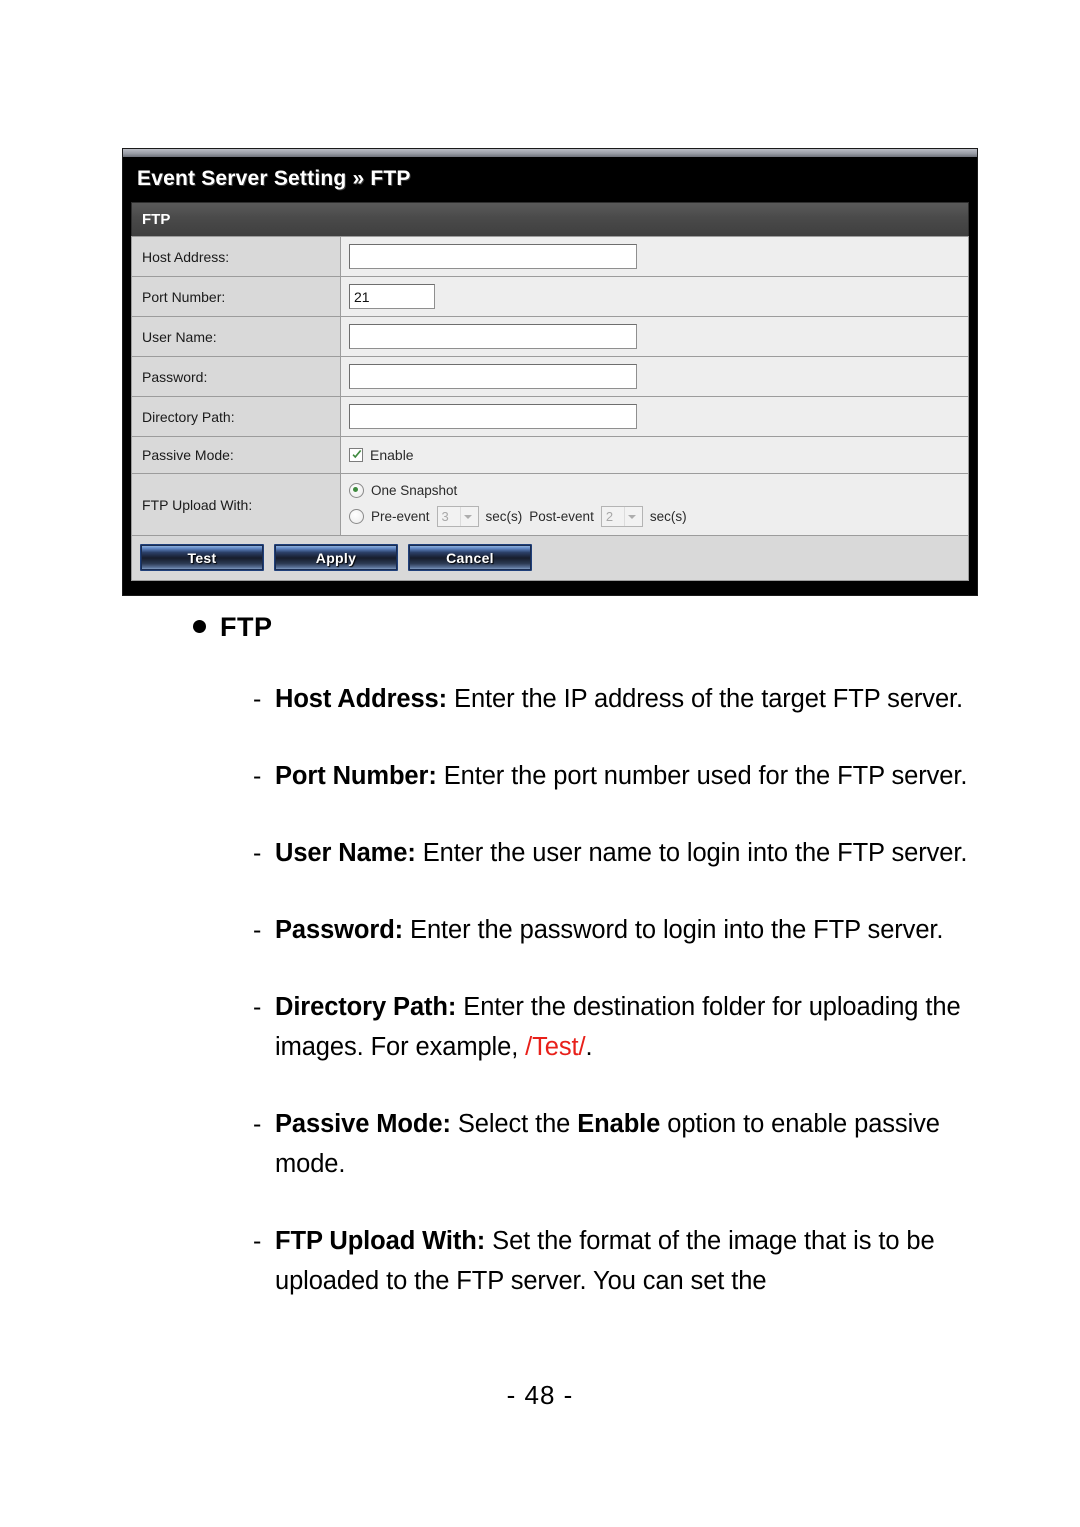 The width and height of the screenshot is (1080, 1527). I want to click on post-event-unit-label: sec(s), so click(668, 516).